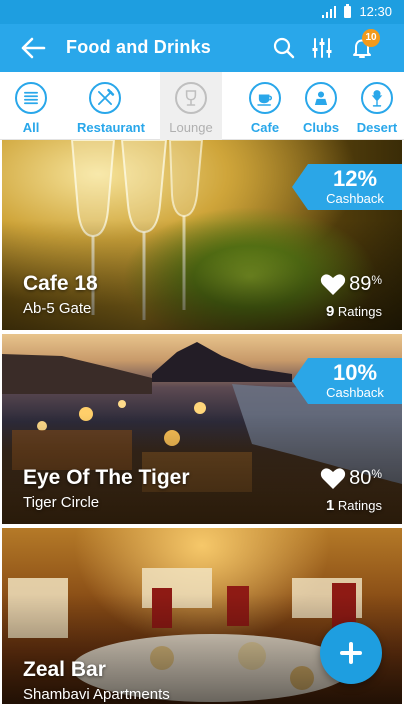 The width and height of the screenshot is (404, 704). Describe the element at coordinates (377, 98) in the screenshot. I see `ice-cream-icon` at that location.